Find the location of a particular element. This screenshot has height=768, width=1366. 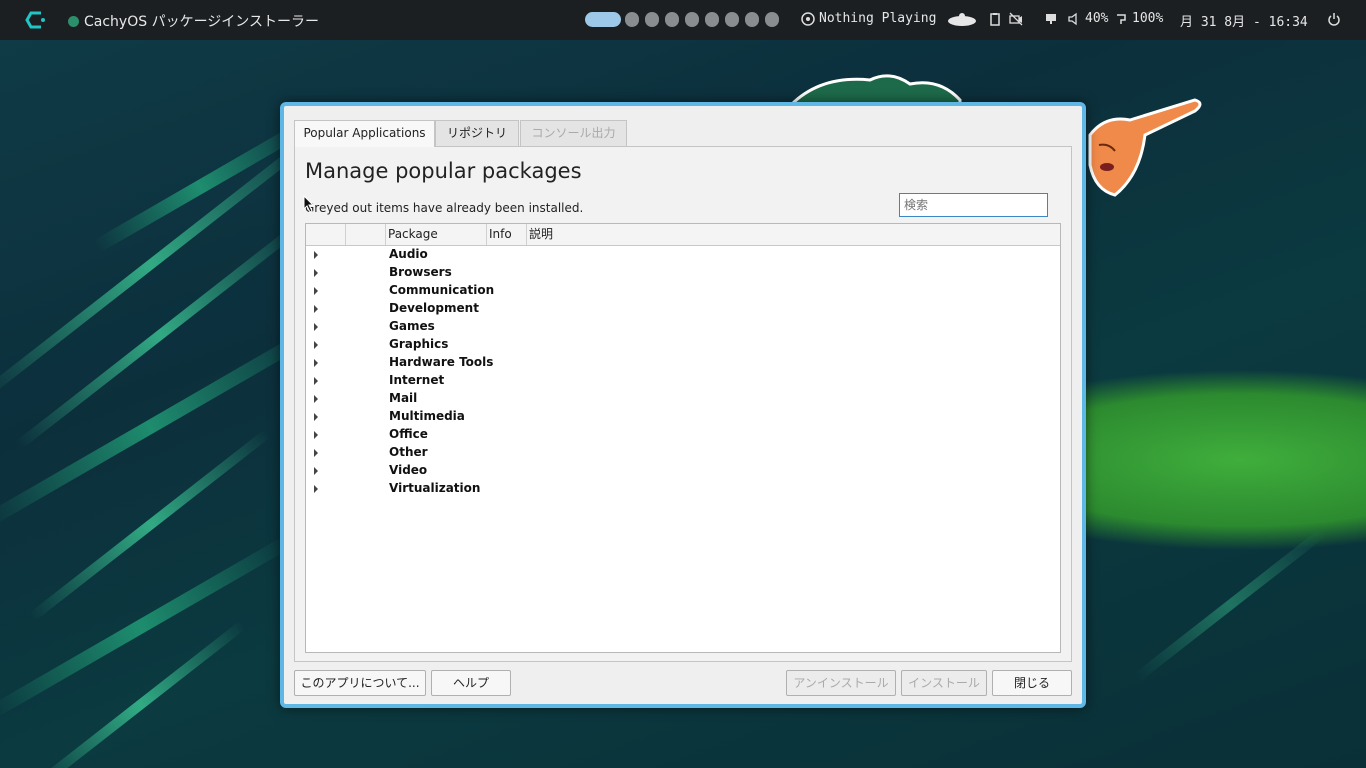

column-header-package: Package is located at coordinates (436, 234).